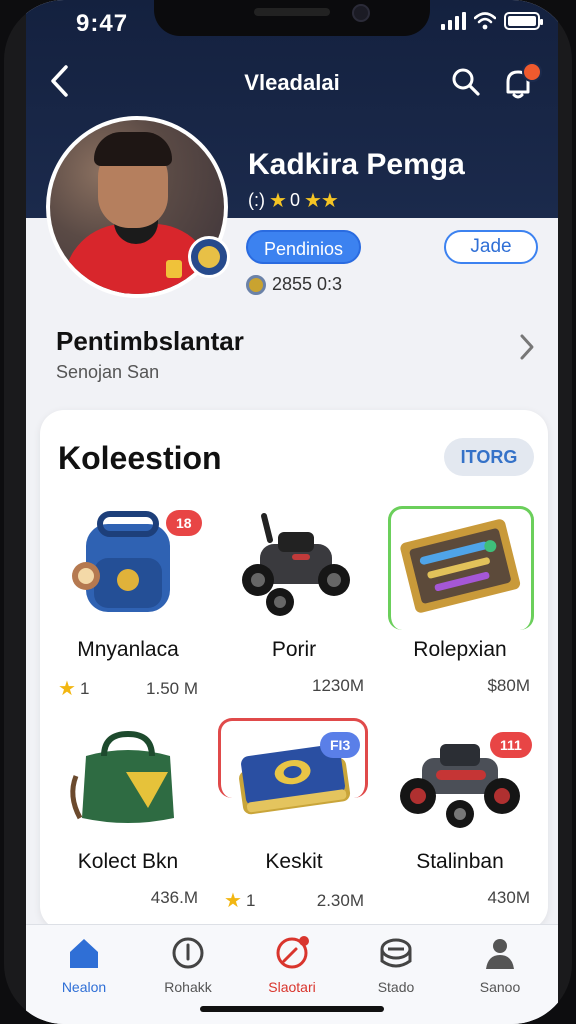 The width and height of the screenshot is (576, 1024). What do you see at coordinates (340, 745) in the screenshot?
I see `item-badge: FI3` at bounding box center [340, 745].